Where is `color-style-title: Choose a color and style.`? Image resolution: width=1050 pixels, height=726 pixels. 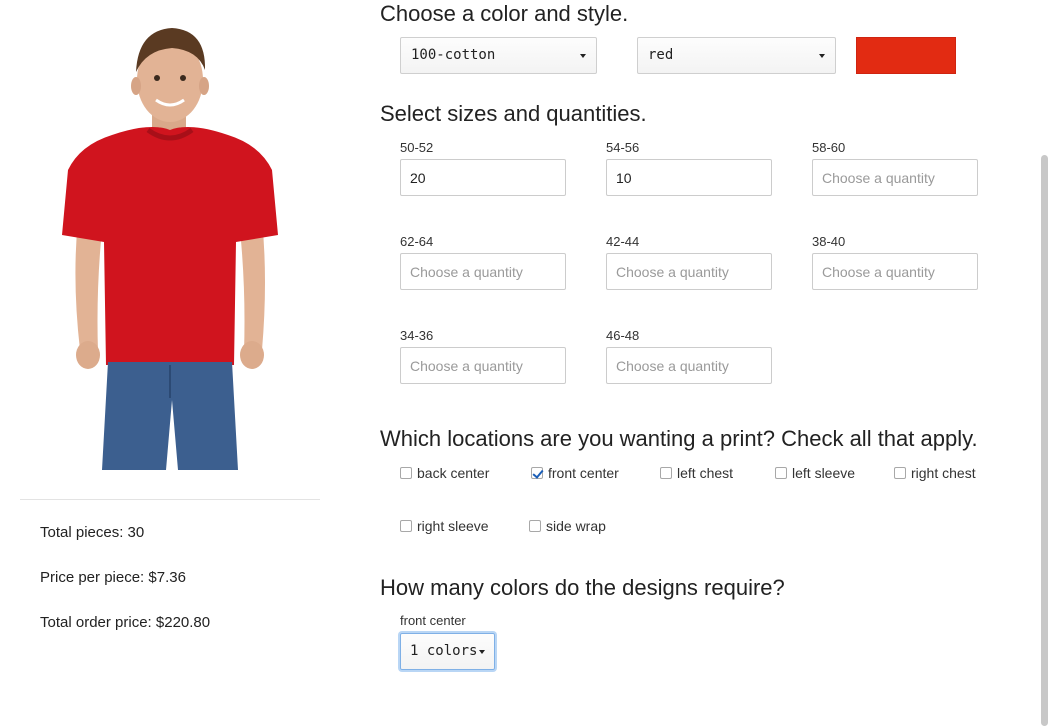 color-style-title: Choose a color and style. is located at coordinates (504, 13).